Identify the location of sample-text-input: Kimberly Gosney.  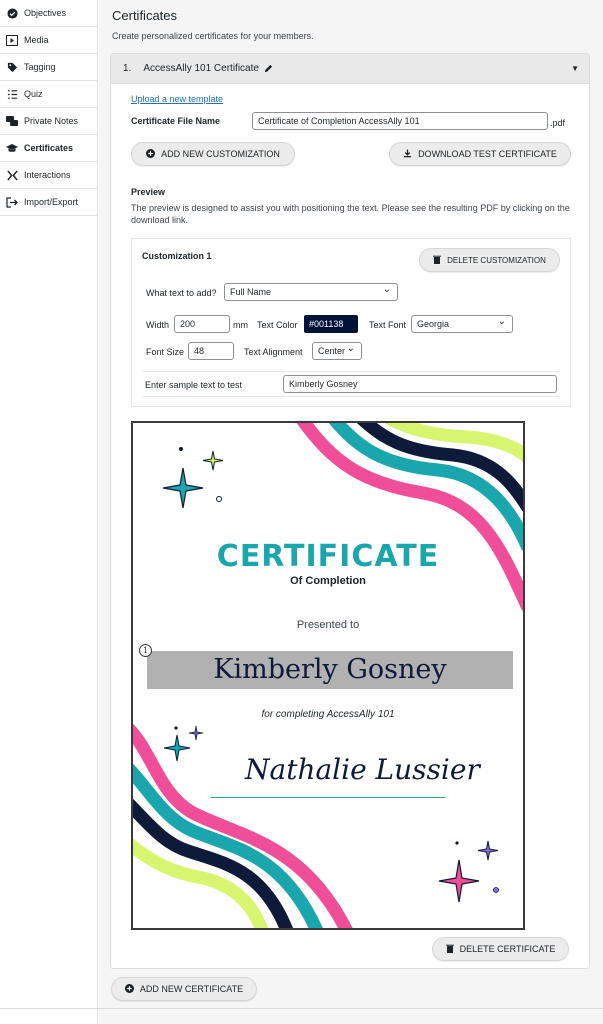
(420, 384).